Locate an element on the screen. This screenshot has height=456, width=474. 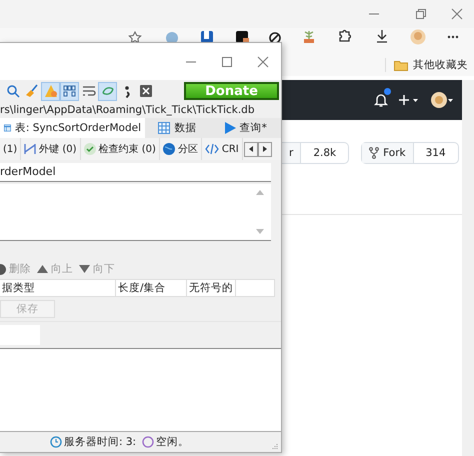
globe-icon is located at coordinates (168, 149).